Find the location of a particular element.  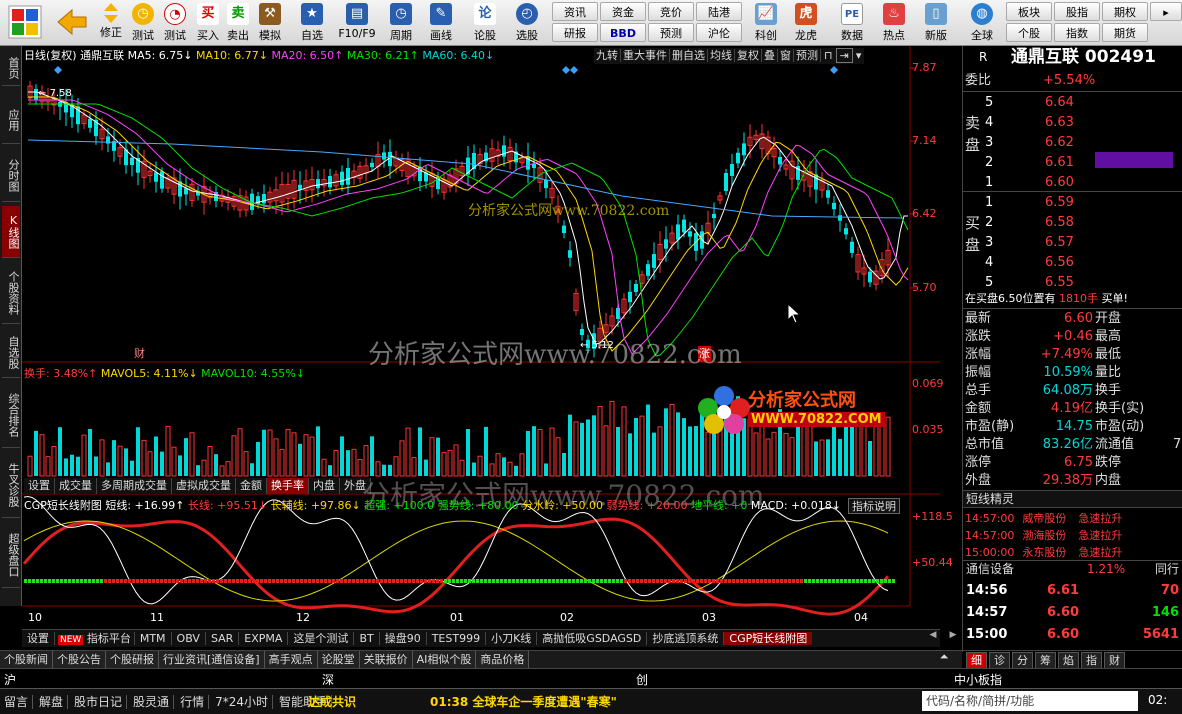

longhu-button: 虎 龙虎 is located at coordinates (806, 23).